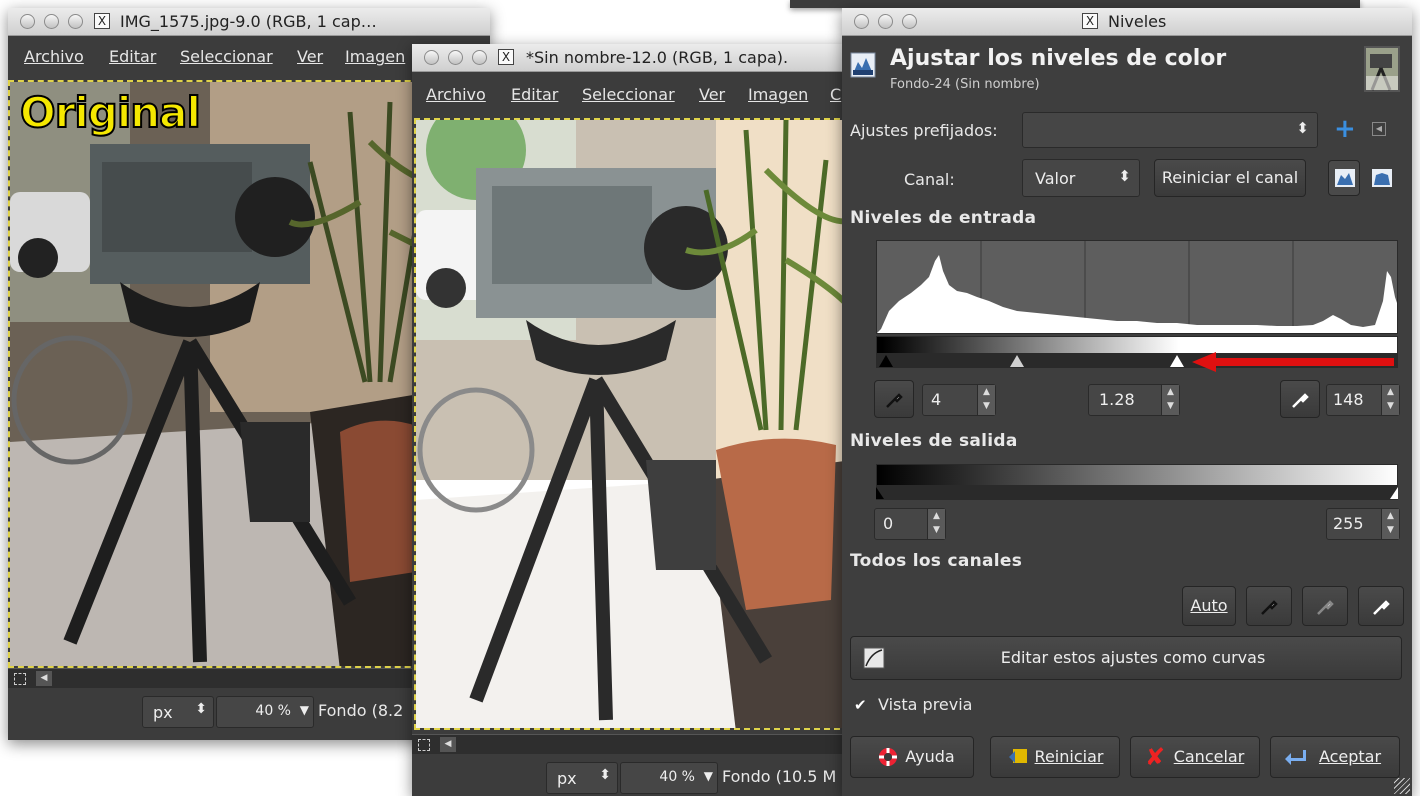 The image size is (1420, 796). What do you see at coordinates (1195, 757) in the screenshot?
I see `cancel-button: ✘ Cancelar` at bounding box center [1195, 757].